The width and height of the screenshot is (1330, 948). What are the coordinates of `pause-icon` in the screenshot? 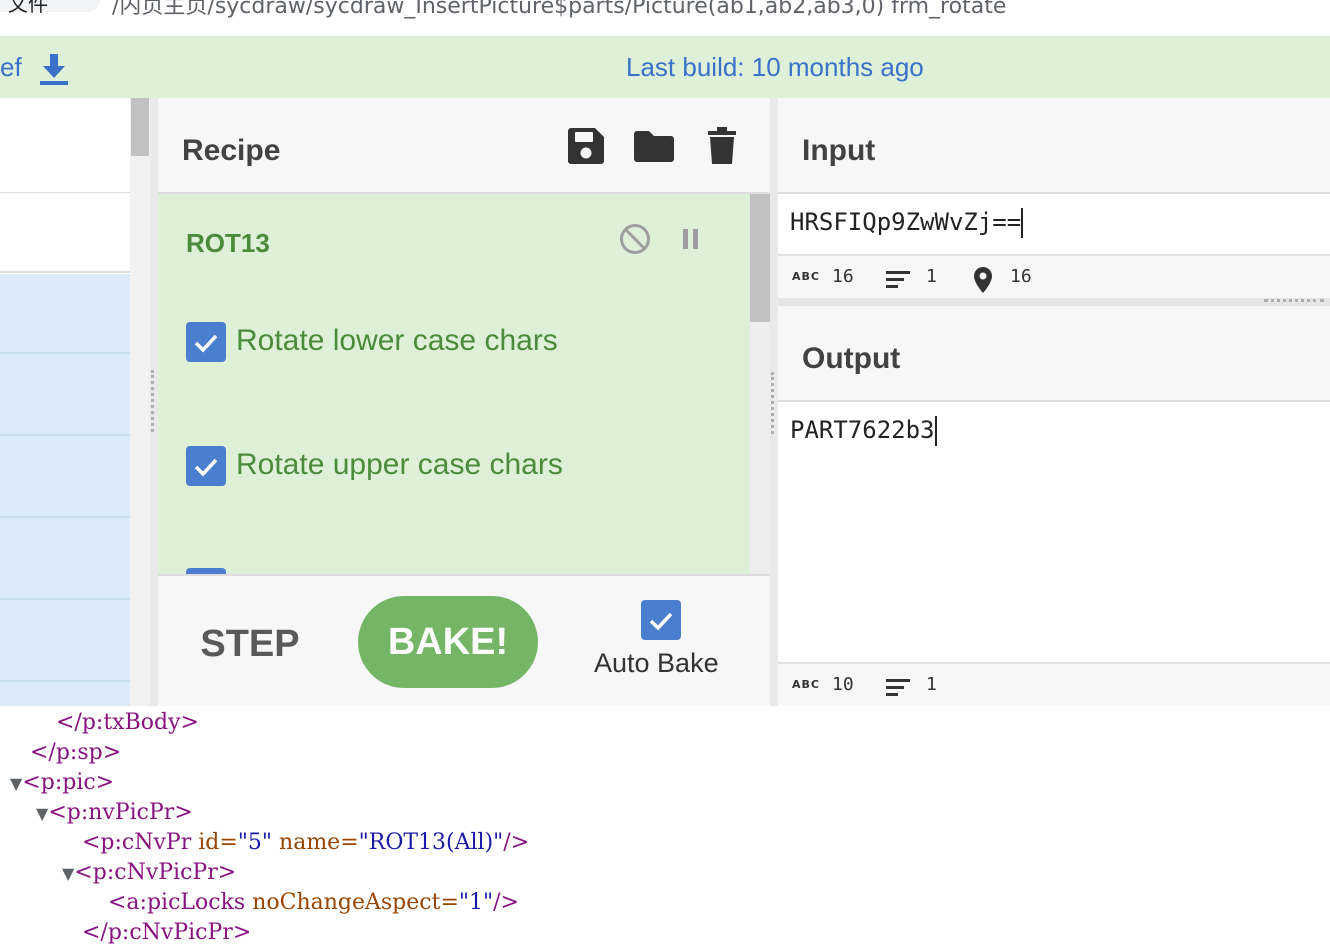 It's located at (691, 239).